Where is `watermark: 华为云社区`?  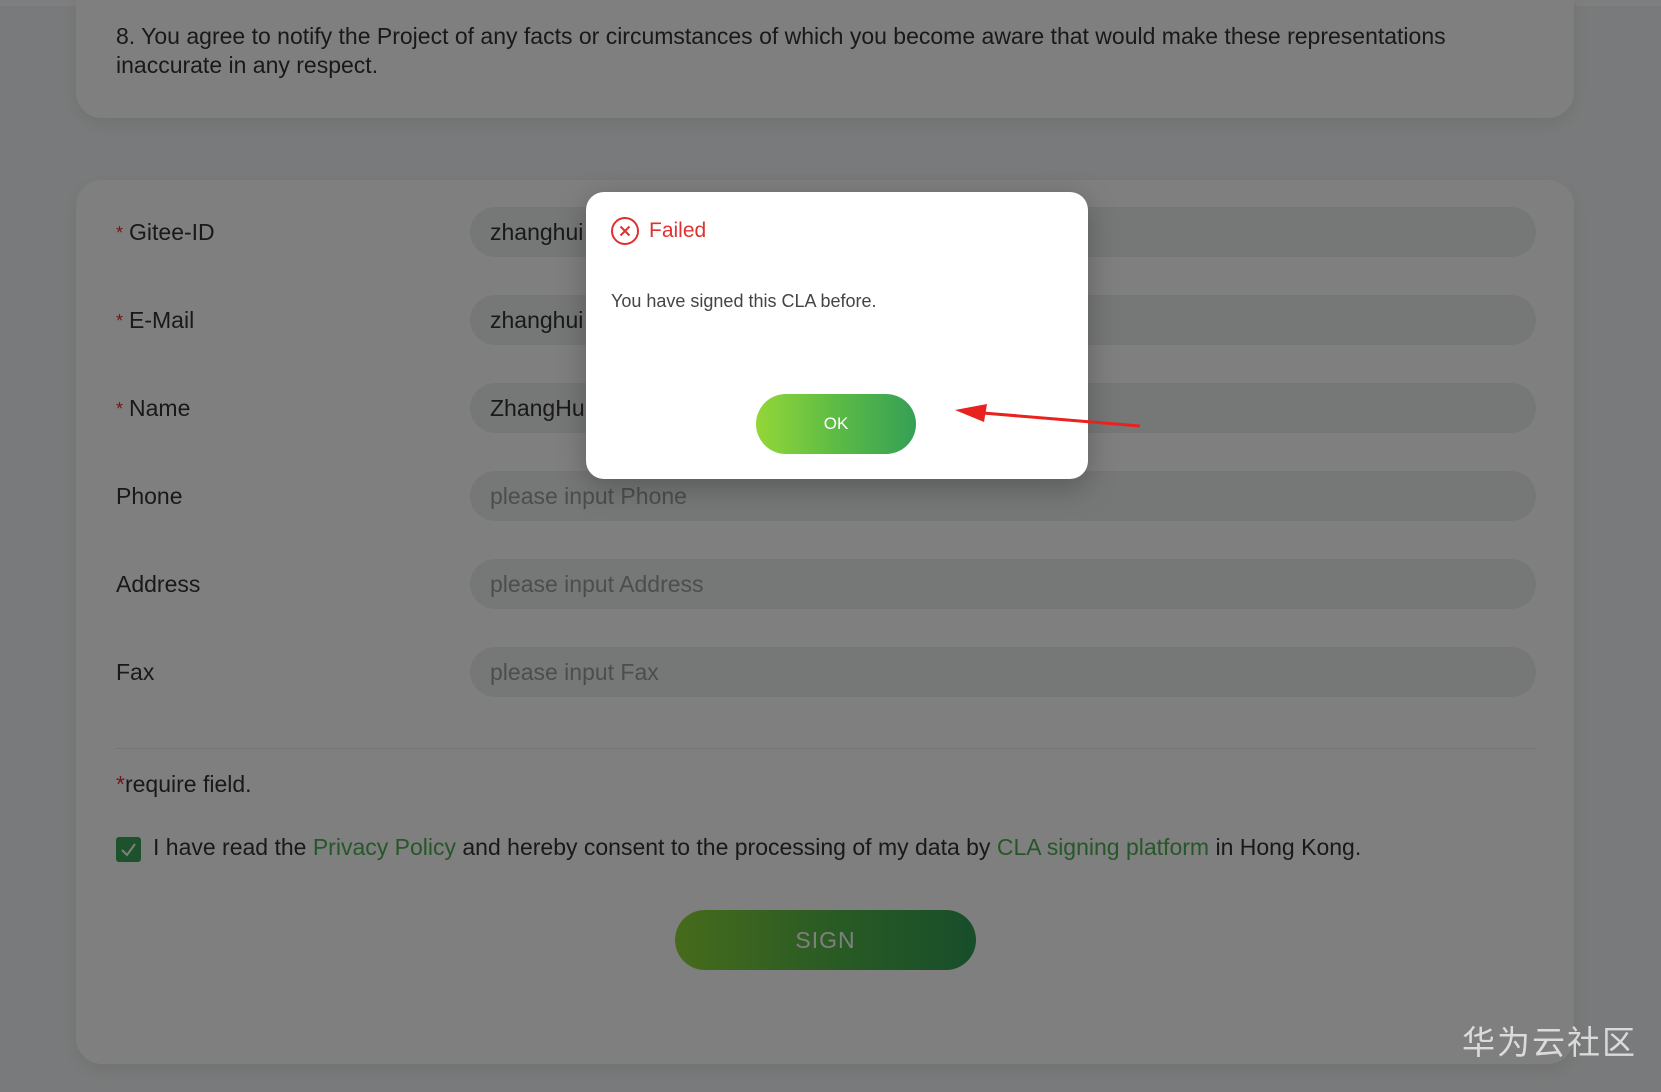
watermark: 华为云社区 is located at coordinates (1549, 1042).